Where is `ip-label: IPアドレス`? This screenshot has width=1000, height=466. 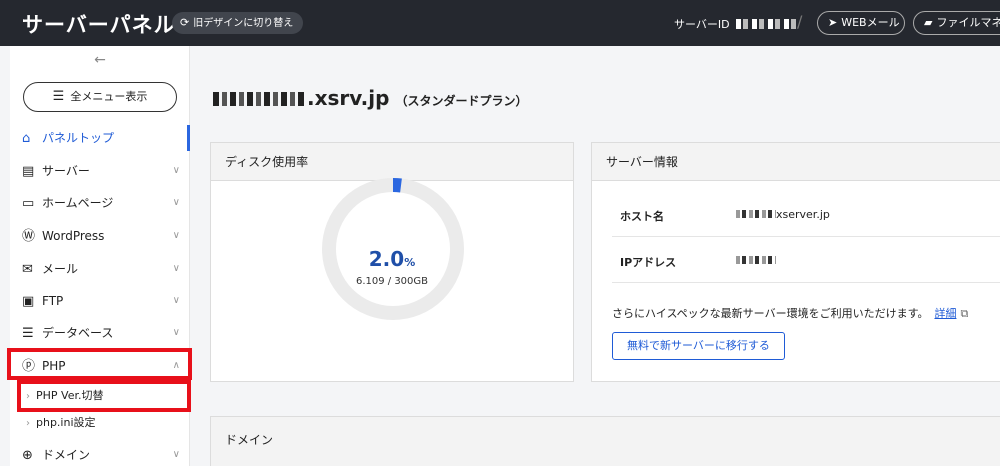
ip-label: IPアドレス is located at coordinates (648, 262).